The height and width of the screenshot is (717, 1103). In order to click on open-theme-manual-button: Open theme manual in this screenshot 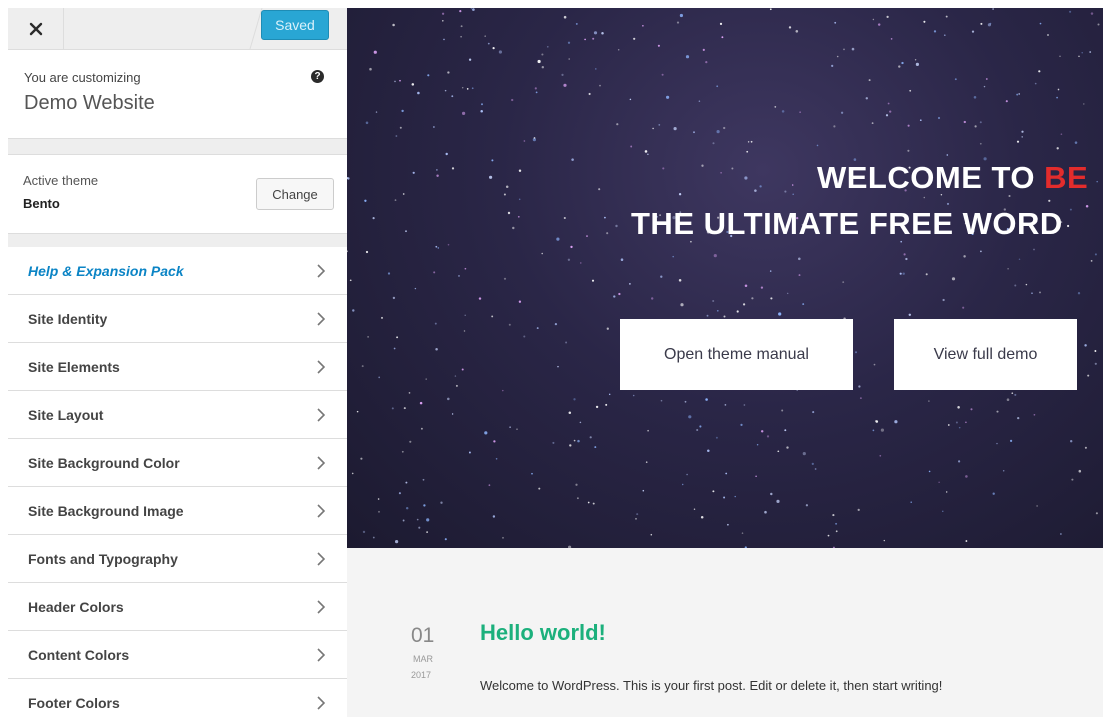, I will do `click(736, 354)`.